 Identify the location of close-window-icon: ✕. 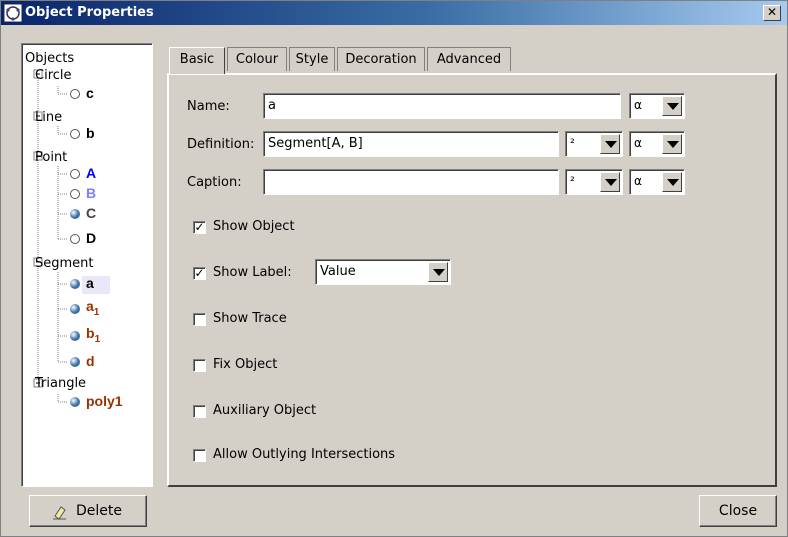
(772, 13).